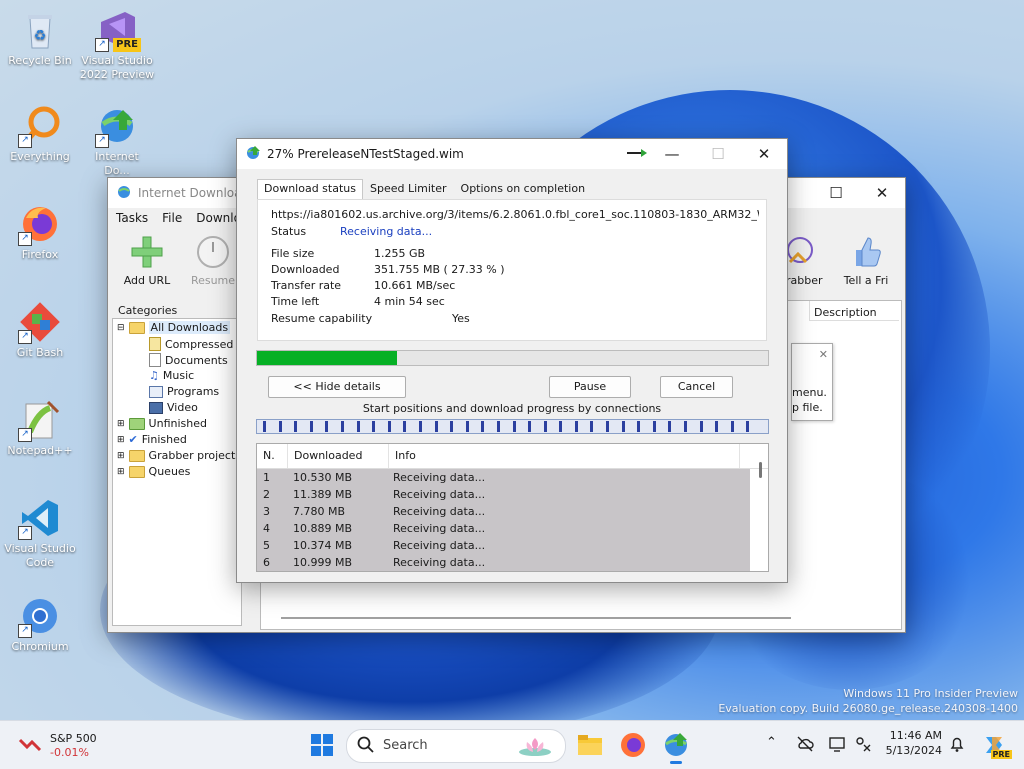 This screenshot has width=1024, height=769. What do you see at coordinates (672, 154) in the screenshot?
I see `minimize-button: —` at bounding box center [672, 154].